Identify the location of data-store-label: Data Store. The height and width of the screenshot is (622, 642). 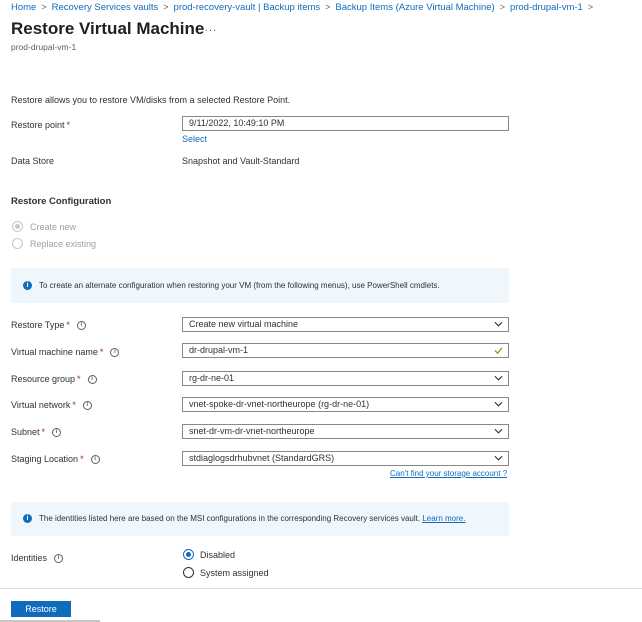
(33, 161).